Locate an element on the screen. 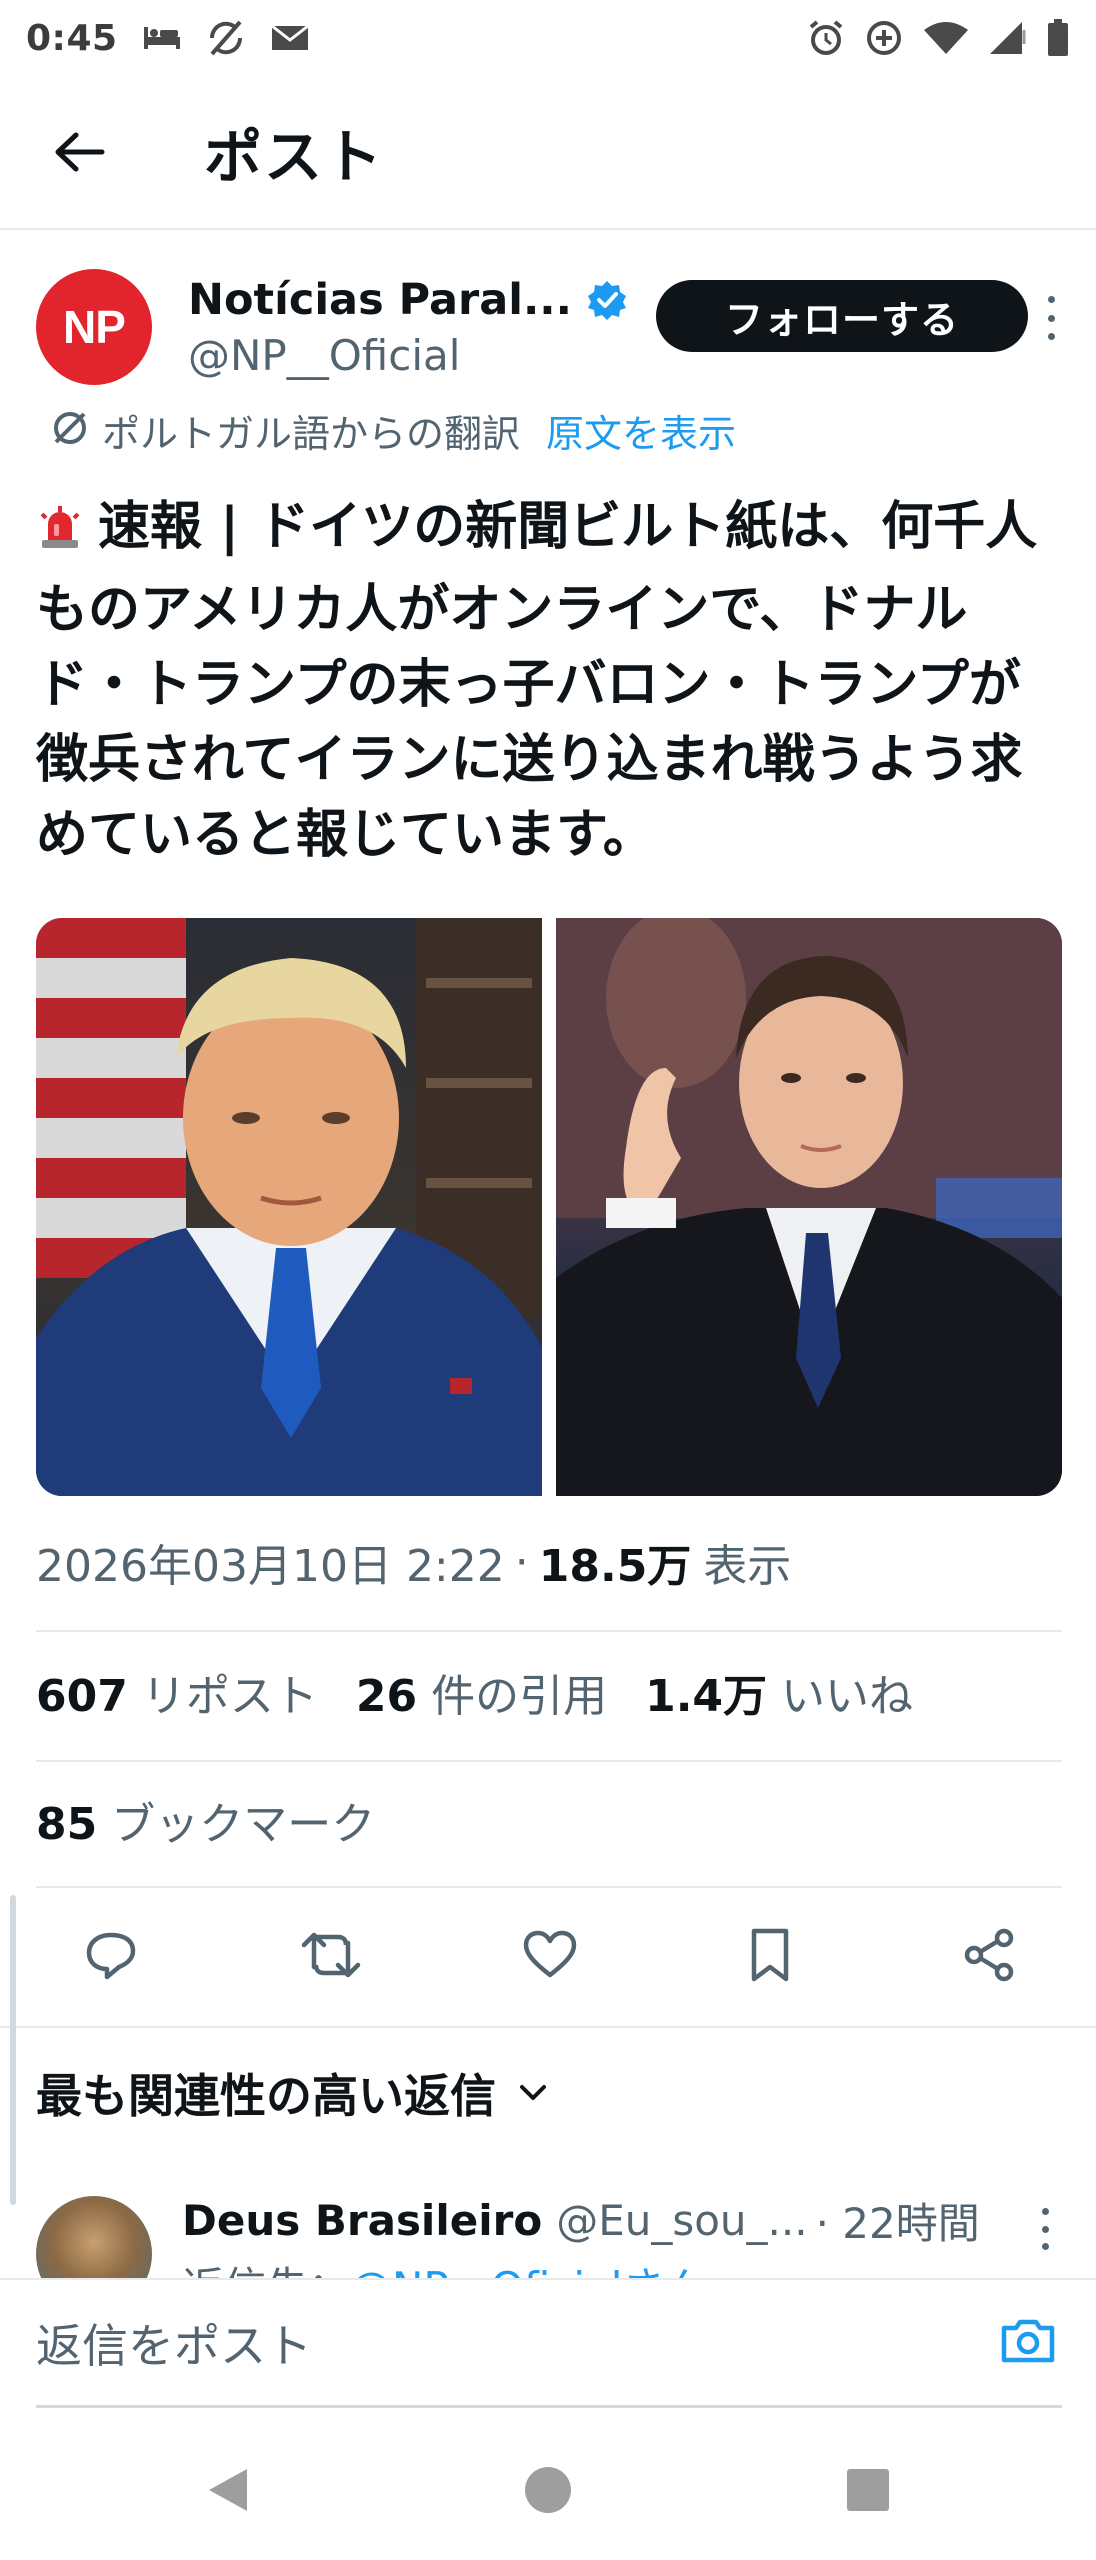 The height and width of the screenshot is (2560, 1096). reply-header: Deus Brasileiro @Eu_sou_... · 22時間 is located at coordinates (581, 2220).